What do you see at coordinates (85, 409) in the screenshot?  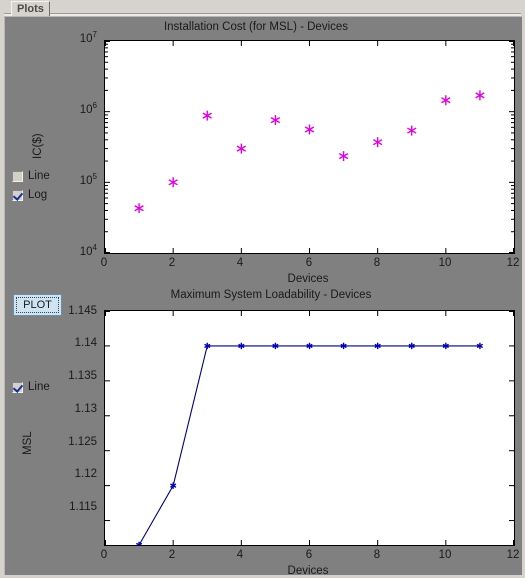 I see `bottom-chart-ytick-113: 1.13` at bounding box center [85, 409].